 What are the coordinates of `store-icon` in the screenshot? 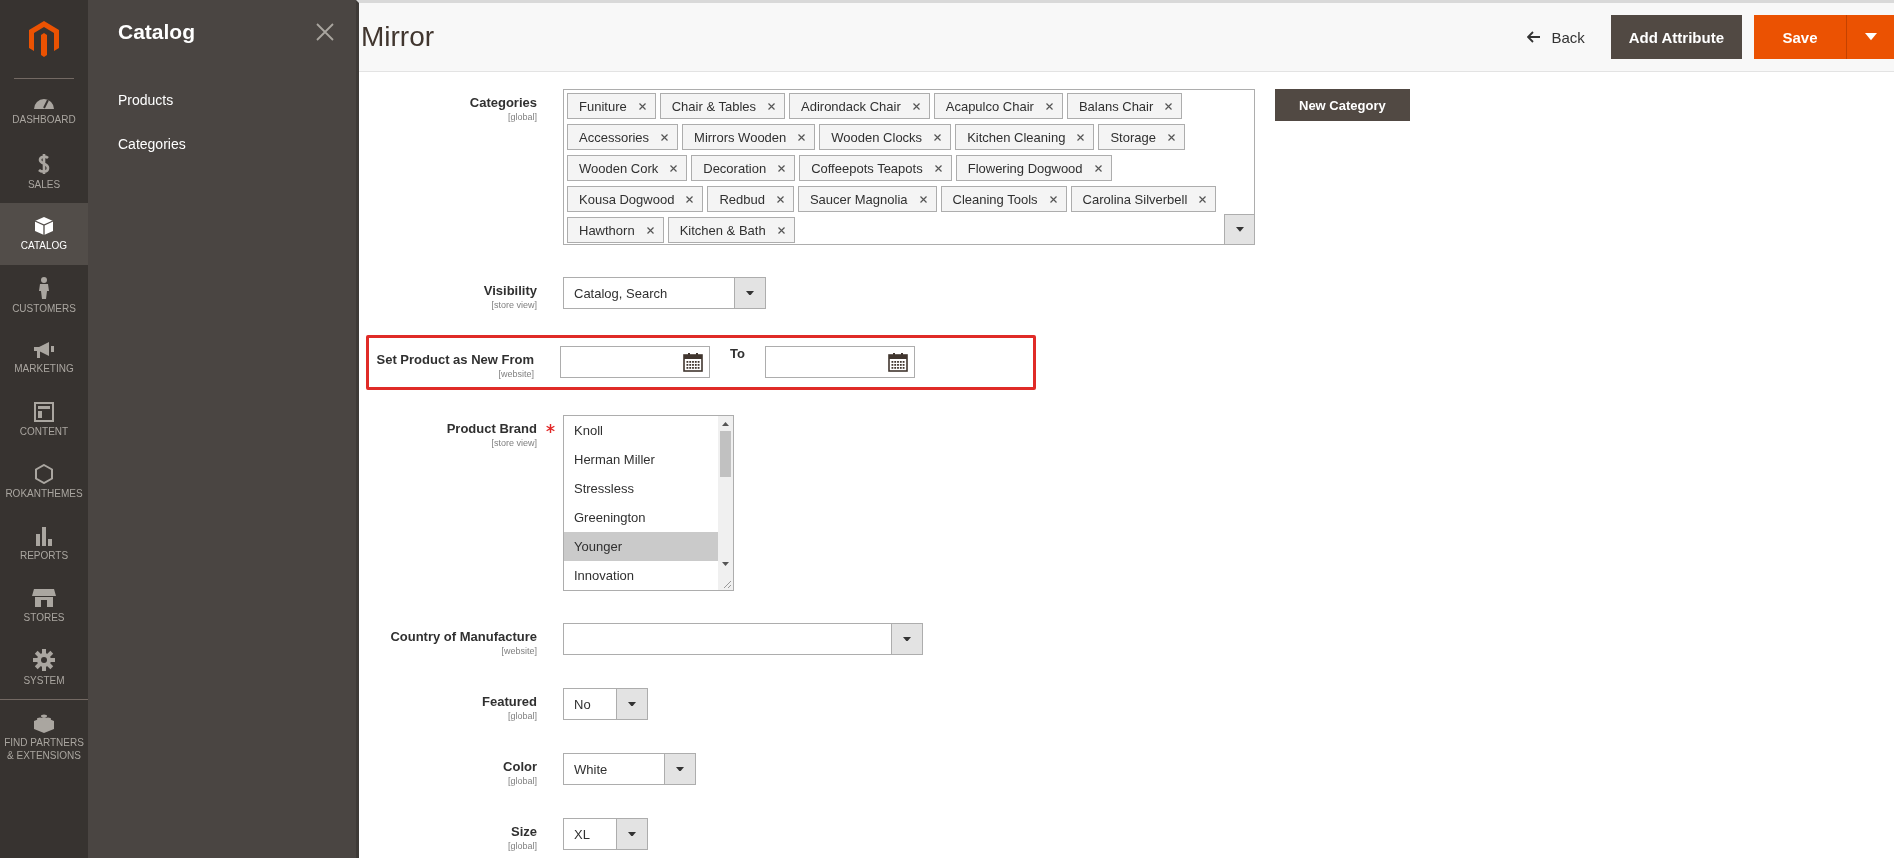 It's located at (44, 598).